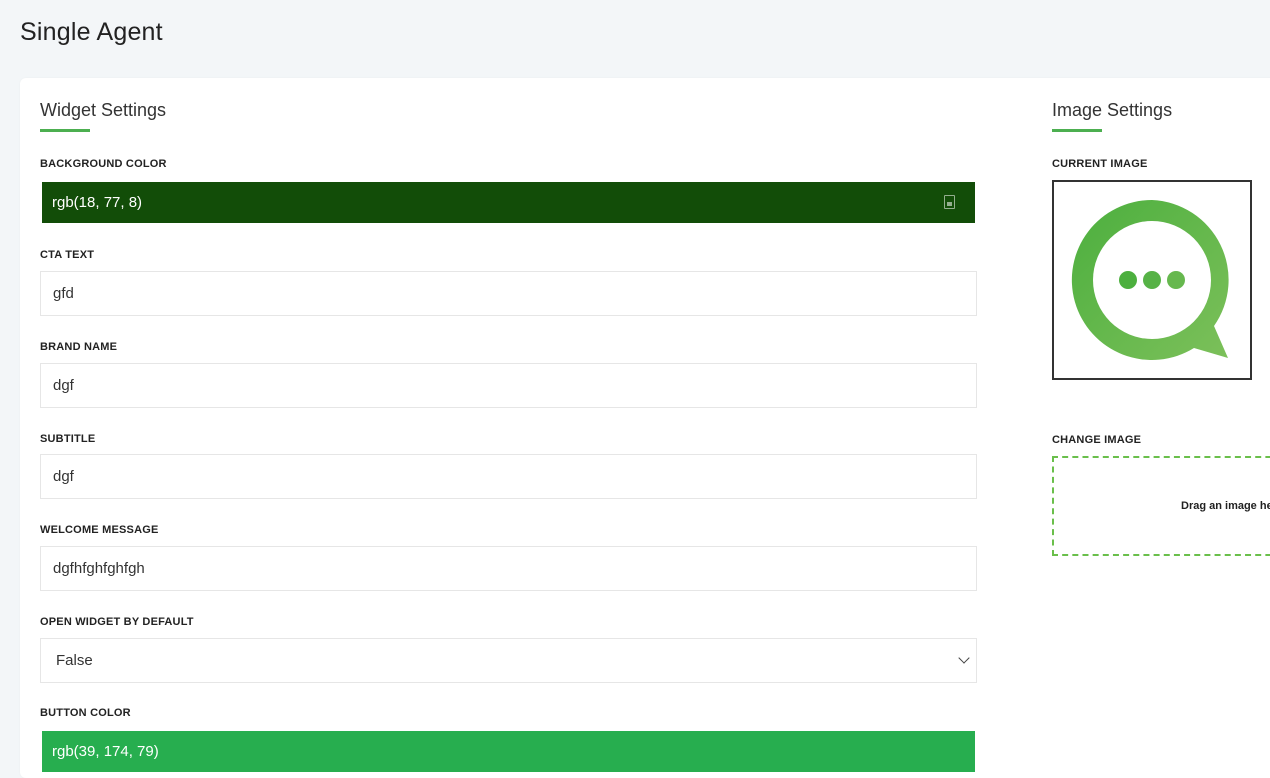 The width and height of the screenshot is (1270, 778). What do you see at coordinates (1100, 164) in the screenshot?
I see `current-image-label: CURRENT IMAGE` at bounding box center [1100, 164].